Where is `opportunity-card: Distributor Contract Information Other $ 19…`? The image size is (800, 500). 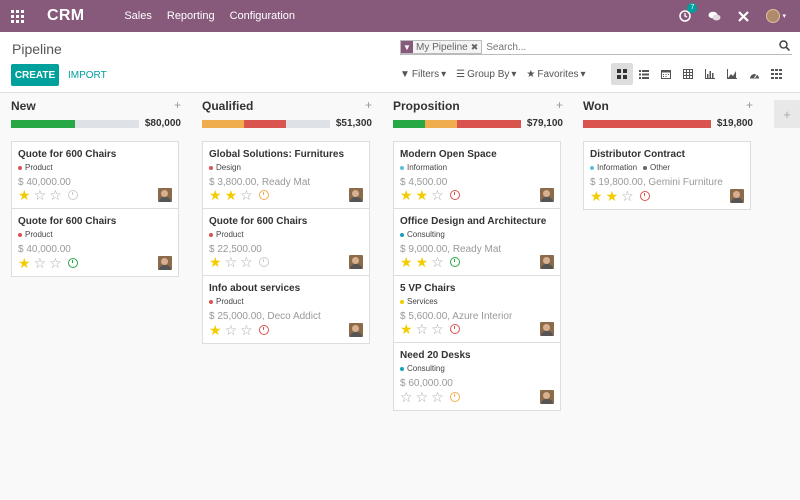 opportunity-card: Distributor Contract Information Other $ 19… is located at coordinates (667, 175).